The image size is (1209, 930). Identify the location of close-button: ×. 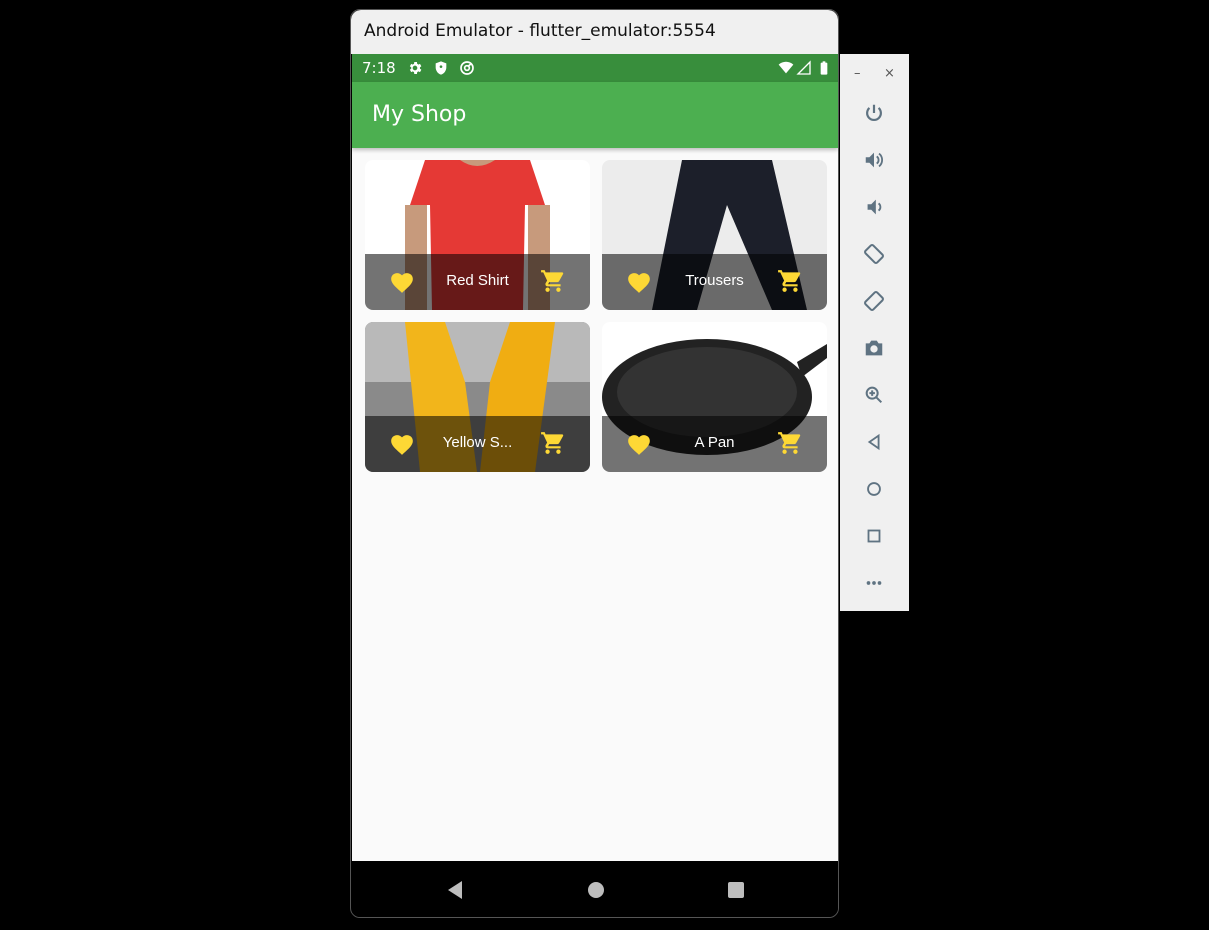
(889, 73).